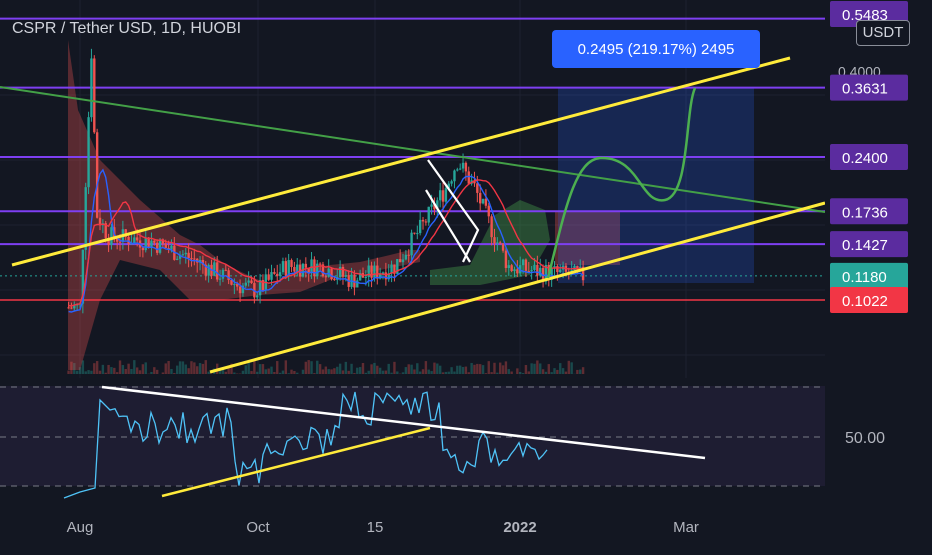 The width and height of the screenshot is (932, 555). What do you see at coordinates (865, 438) in the screenshot?
I see `rsi-axis-label: 50.00` at bounding box center [865, 438].